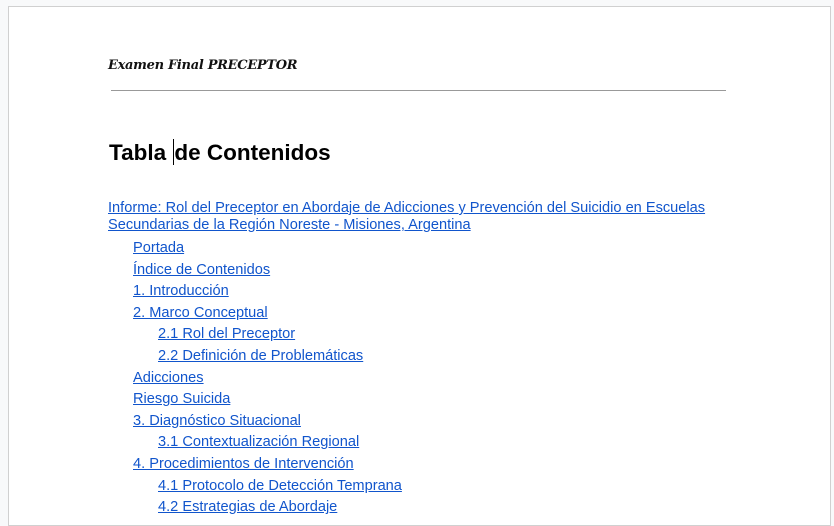  I want to click on toc-link: 3.1 Contextualización Regional, so click(258, 442).